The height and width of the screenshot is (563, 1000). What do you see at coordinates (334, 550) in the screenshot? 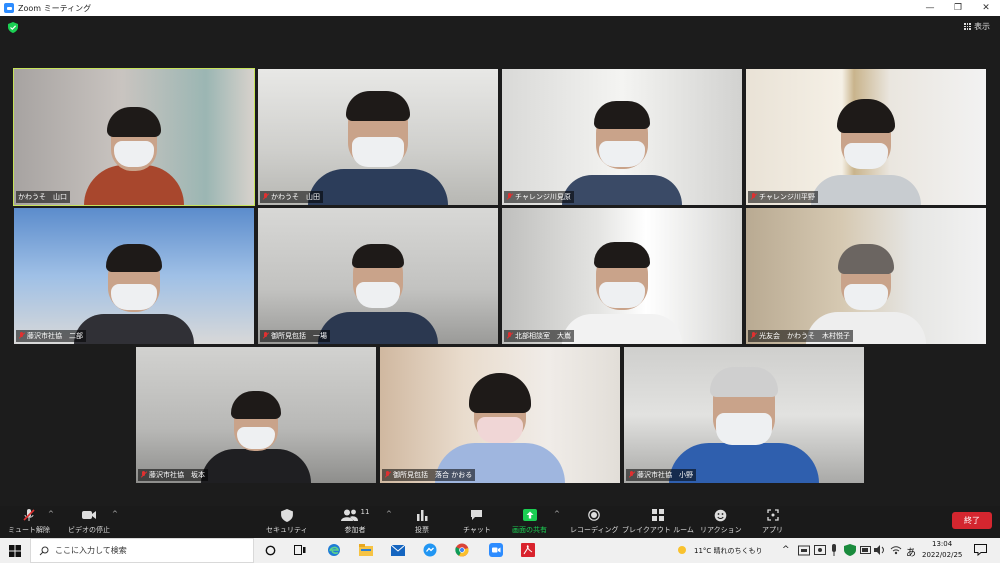
I see `edge-browser-icon` at bounding box center [334, 550].